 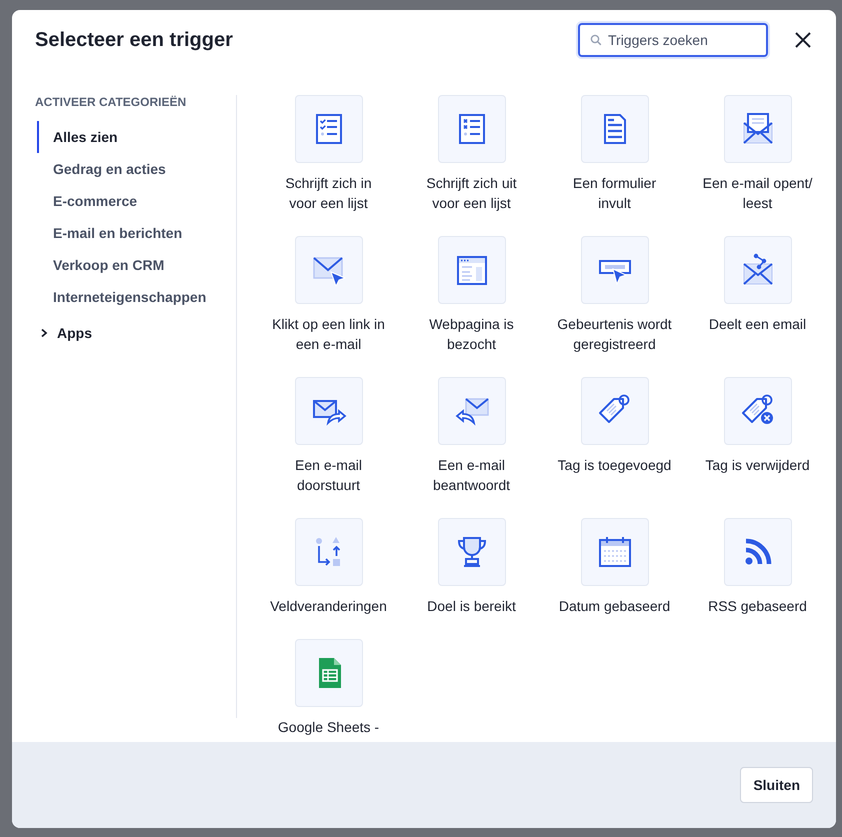 I want to click on trigger-label: RSS gebaseerd, so click(x=757, y=606).